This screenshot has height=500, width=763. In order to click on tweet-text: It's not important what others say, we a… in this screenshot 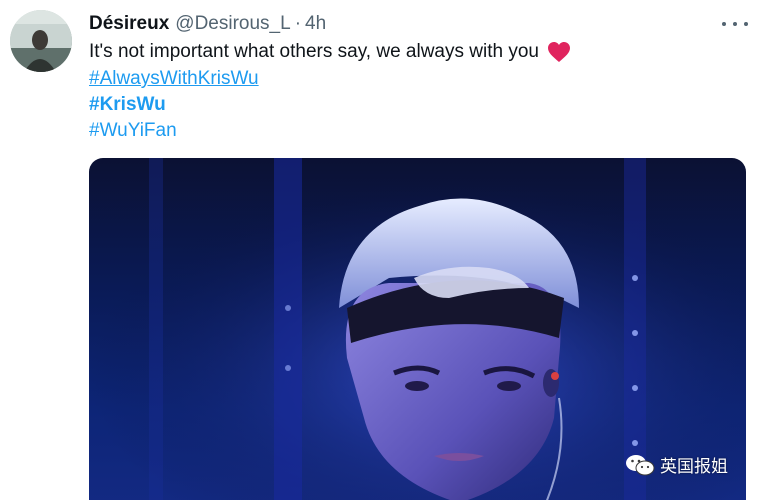, I will do `click(314, 51)`.